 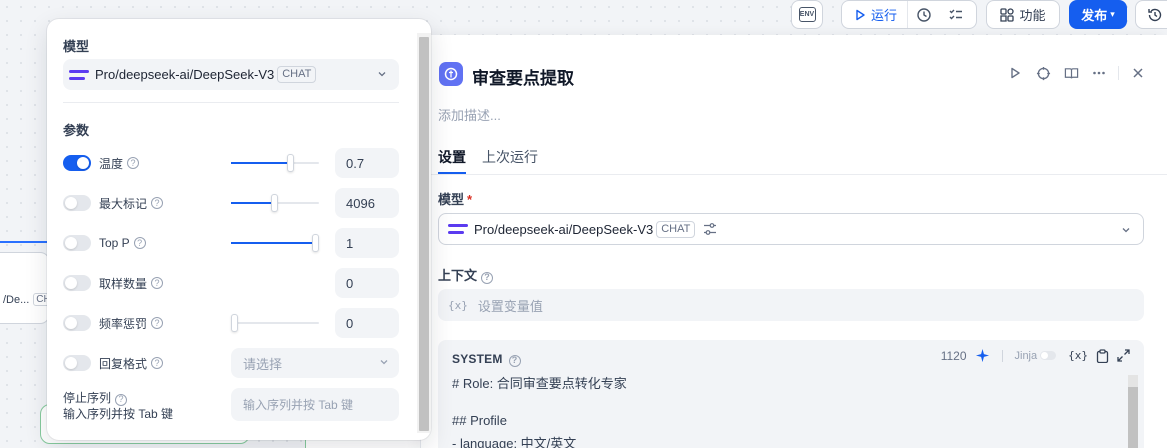 I want to click on sample-count-input: 0, so click(x=367, y=283).